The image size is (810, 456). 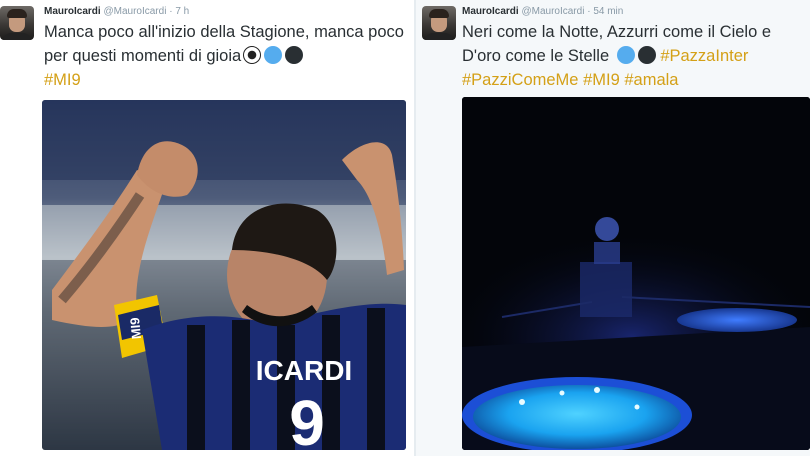 I want to click on armband-text: MI9, so click(x=135, y=328).